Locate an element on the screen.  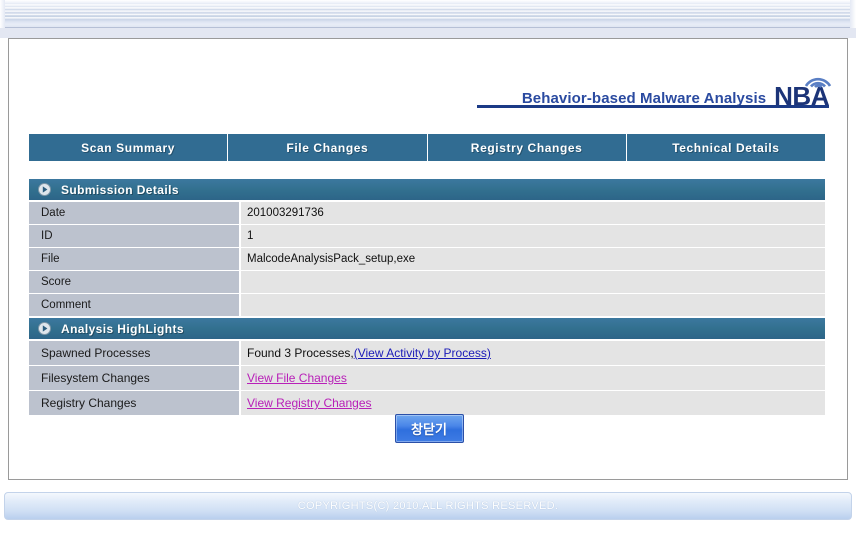
row-value-comment is located at coordinates (532, 305).